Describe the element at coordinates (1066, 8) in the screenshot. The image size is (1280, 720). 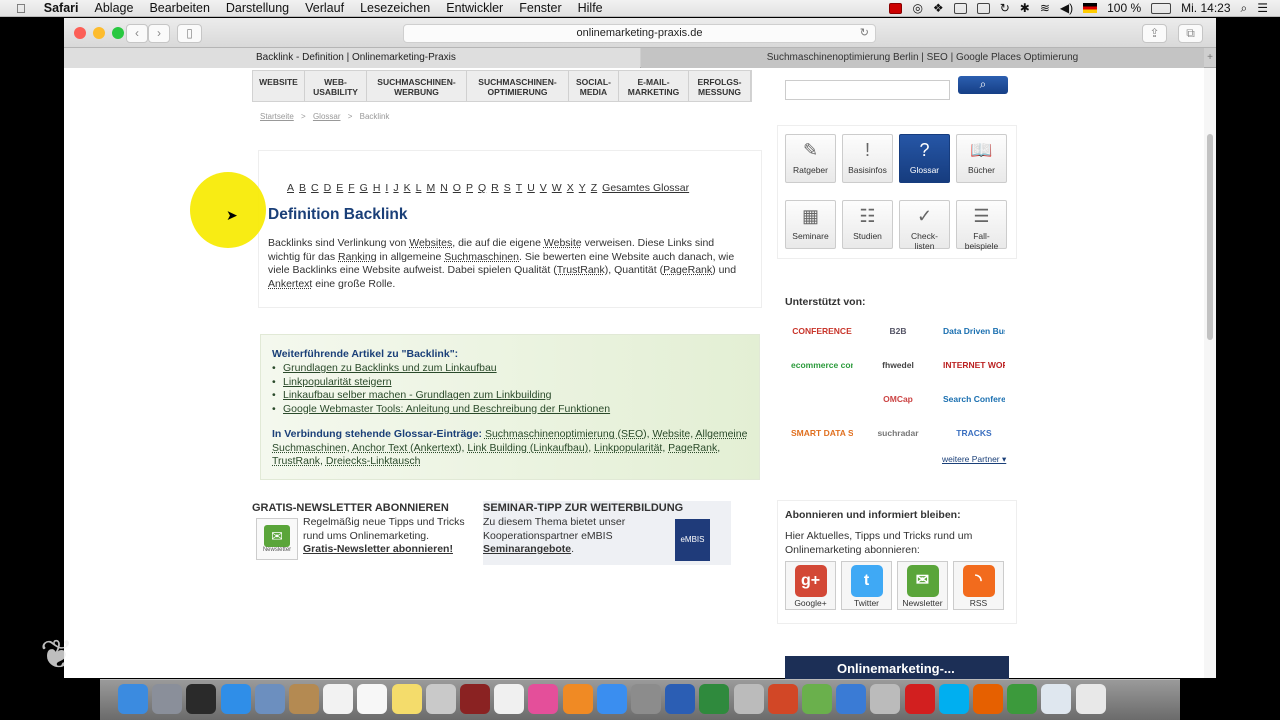
I see `volume-icon: ◀)` at that location.